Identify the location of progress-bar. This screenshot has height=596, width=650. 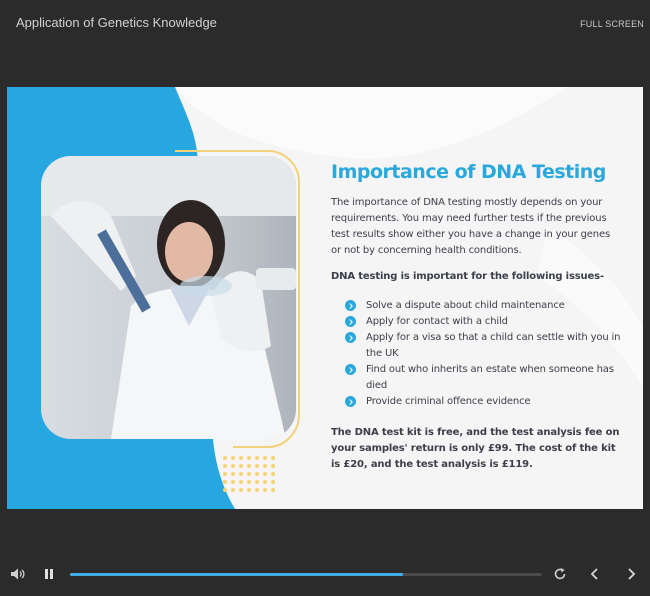
(306, 574).